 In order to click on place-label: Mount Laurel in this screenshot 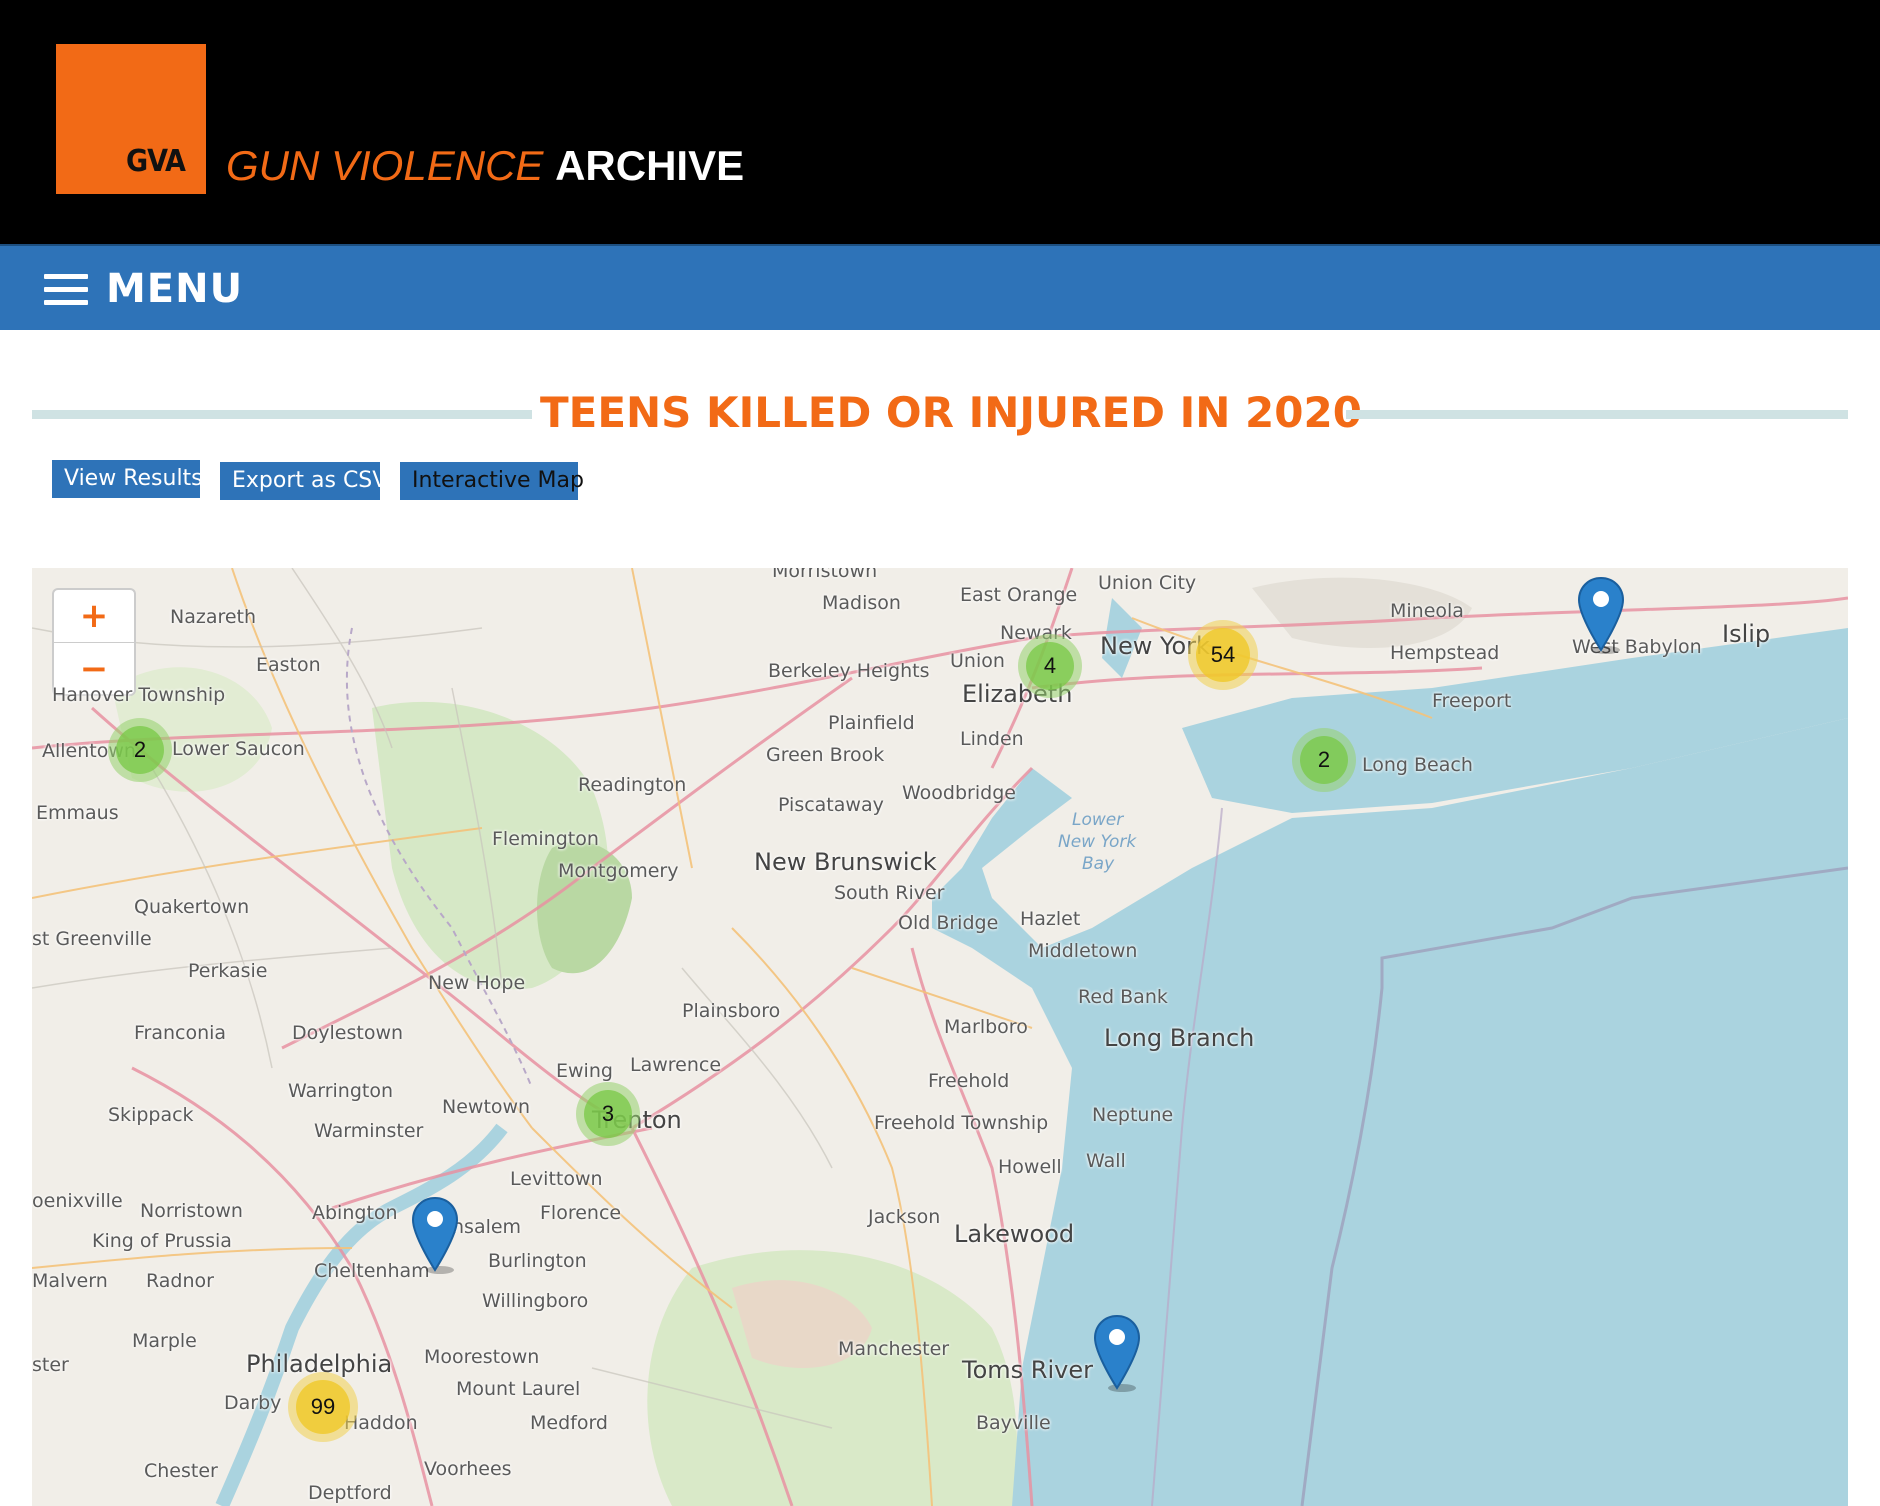, I will do `click(518, 1389)`.